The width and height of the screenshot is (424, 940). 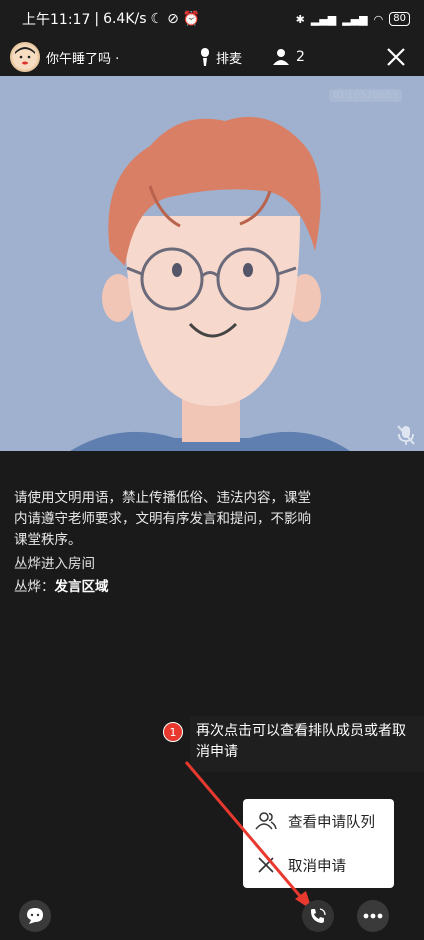 I want to click on queue-button: 排麦, so click(x=220, y=57).